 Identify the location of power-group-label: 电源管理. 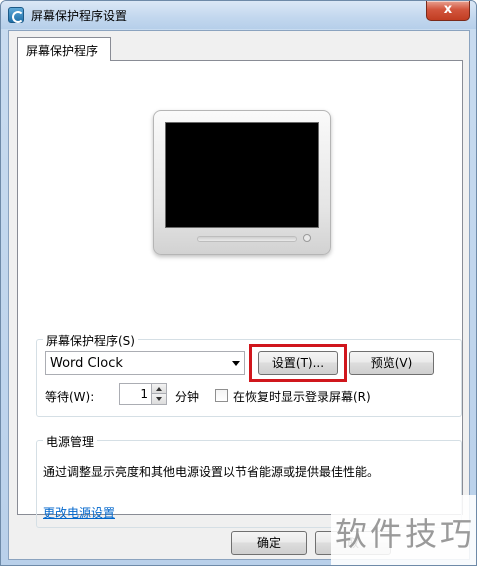
(70, 441).